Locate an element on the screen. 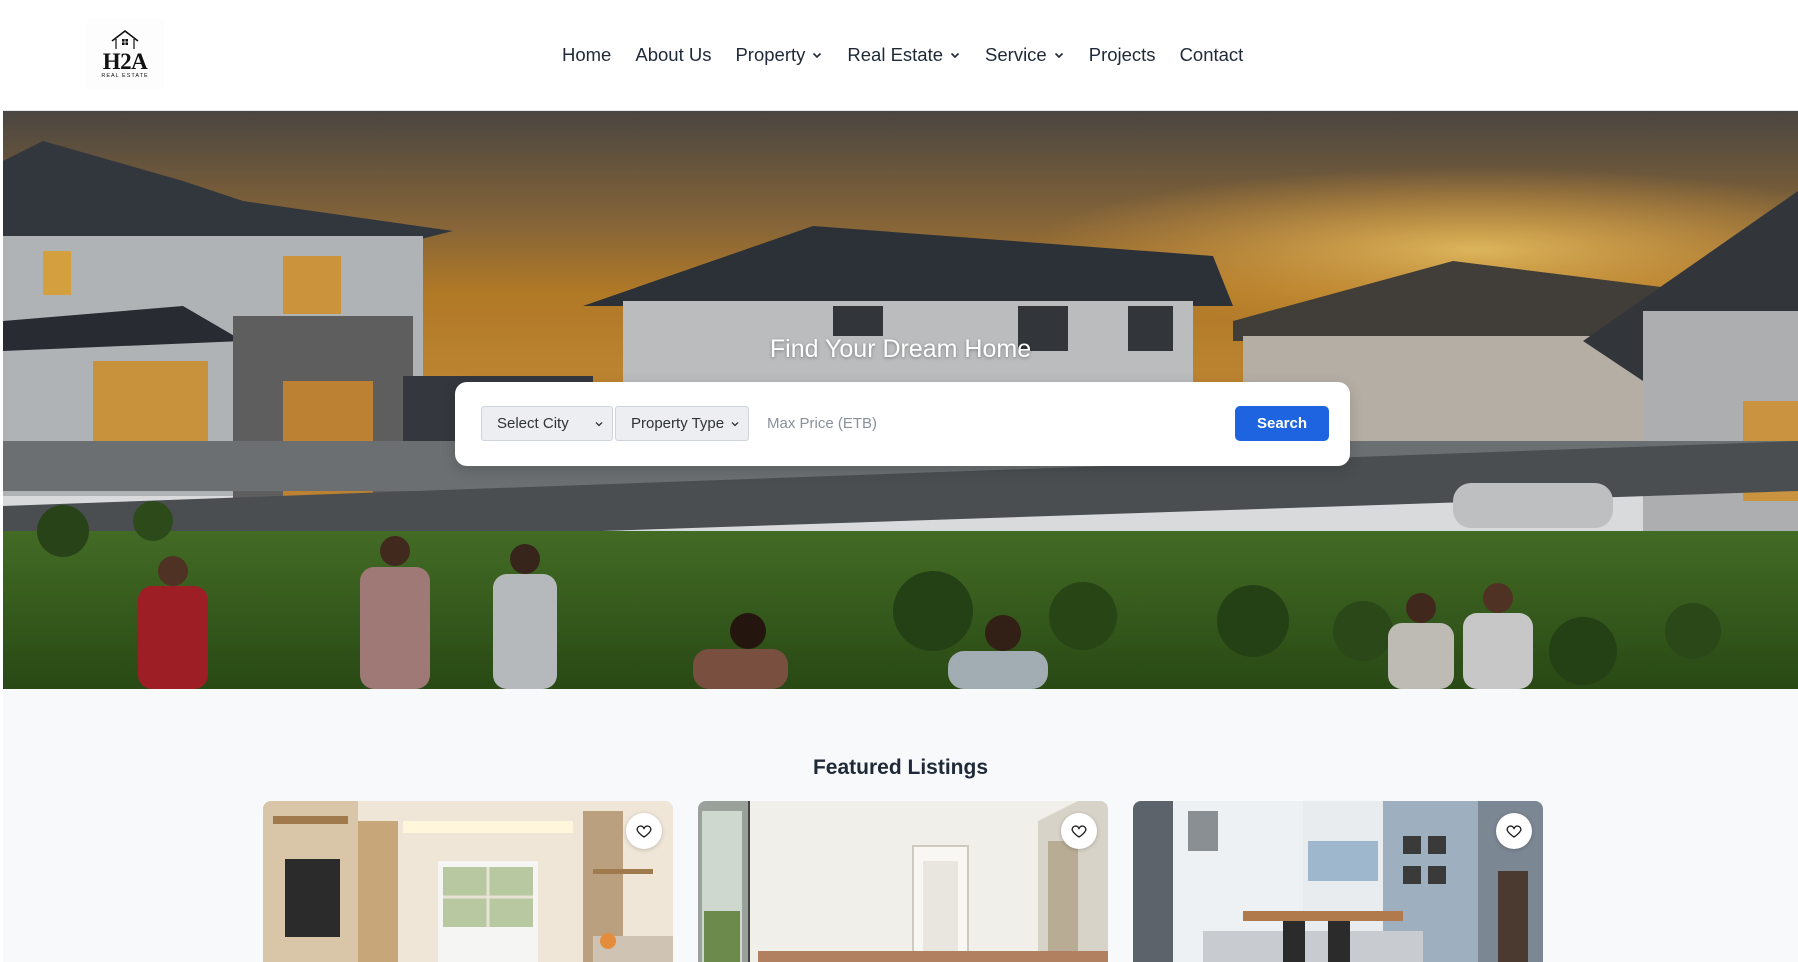  logo-text: H2A is located at coordinates (125, 61).